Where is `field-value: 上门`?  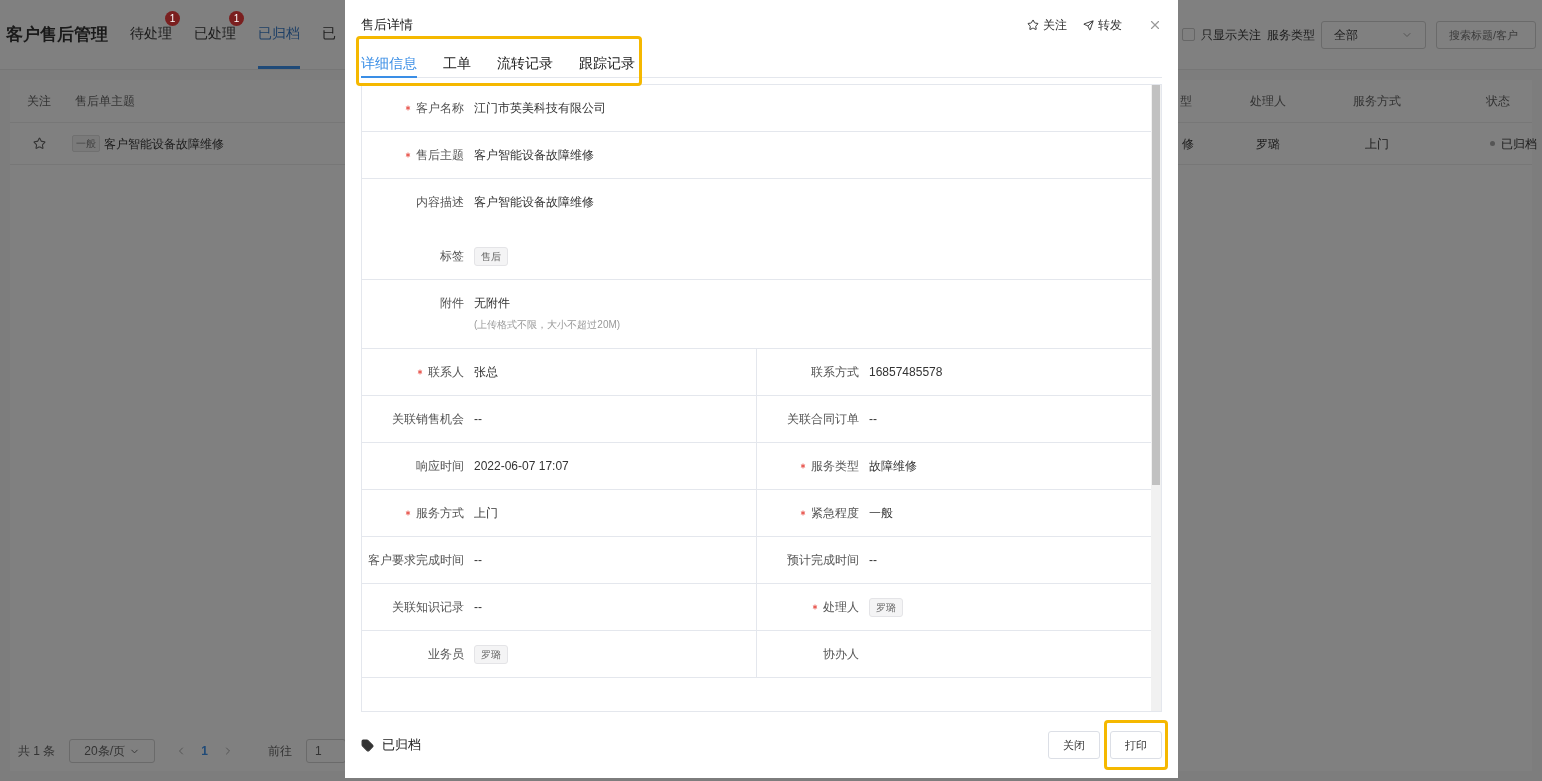
field-value: 上门 is located at coordinates (486, 513).